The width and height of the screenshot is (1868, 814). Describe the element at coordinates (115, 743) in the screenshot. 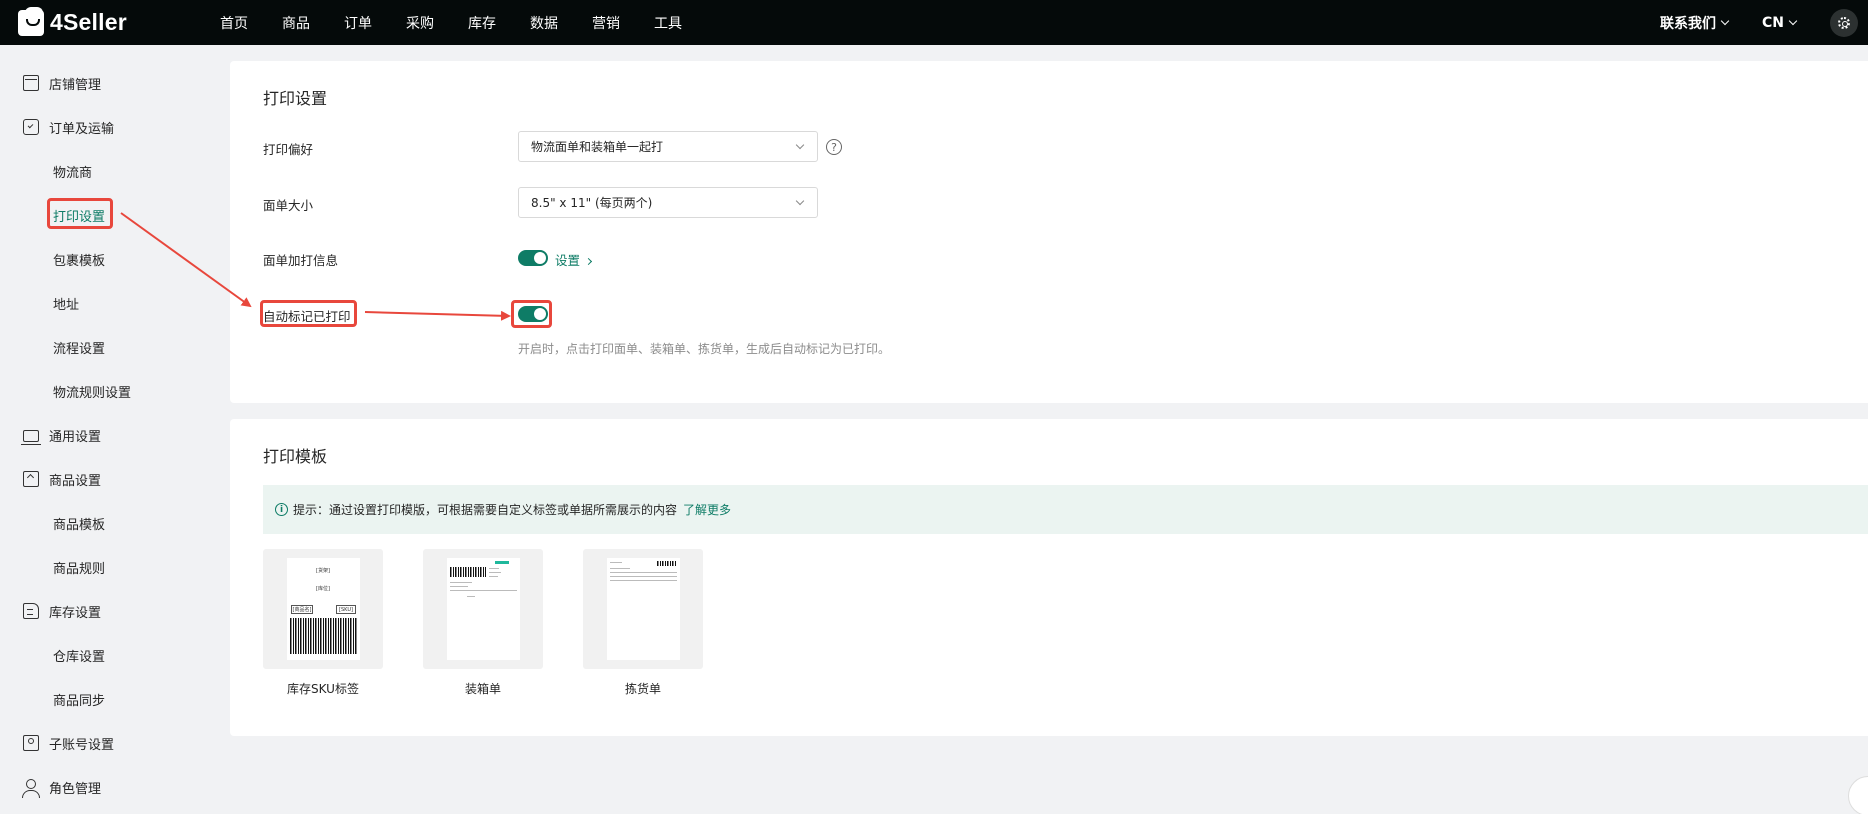

I see `sidebar-item-sub-accounts: 子账号设置` at that location.